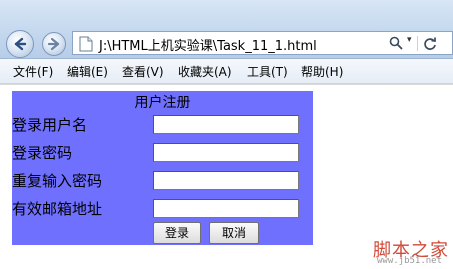  I want to click on back-arrow-icon, so click(20, 44).